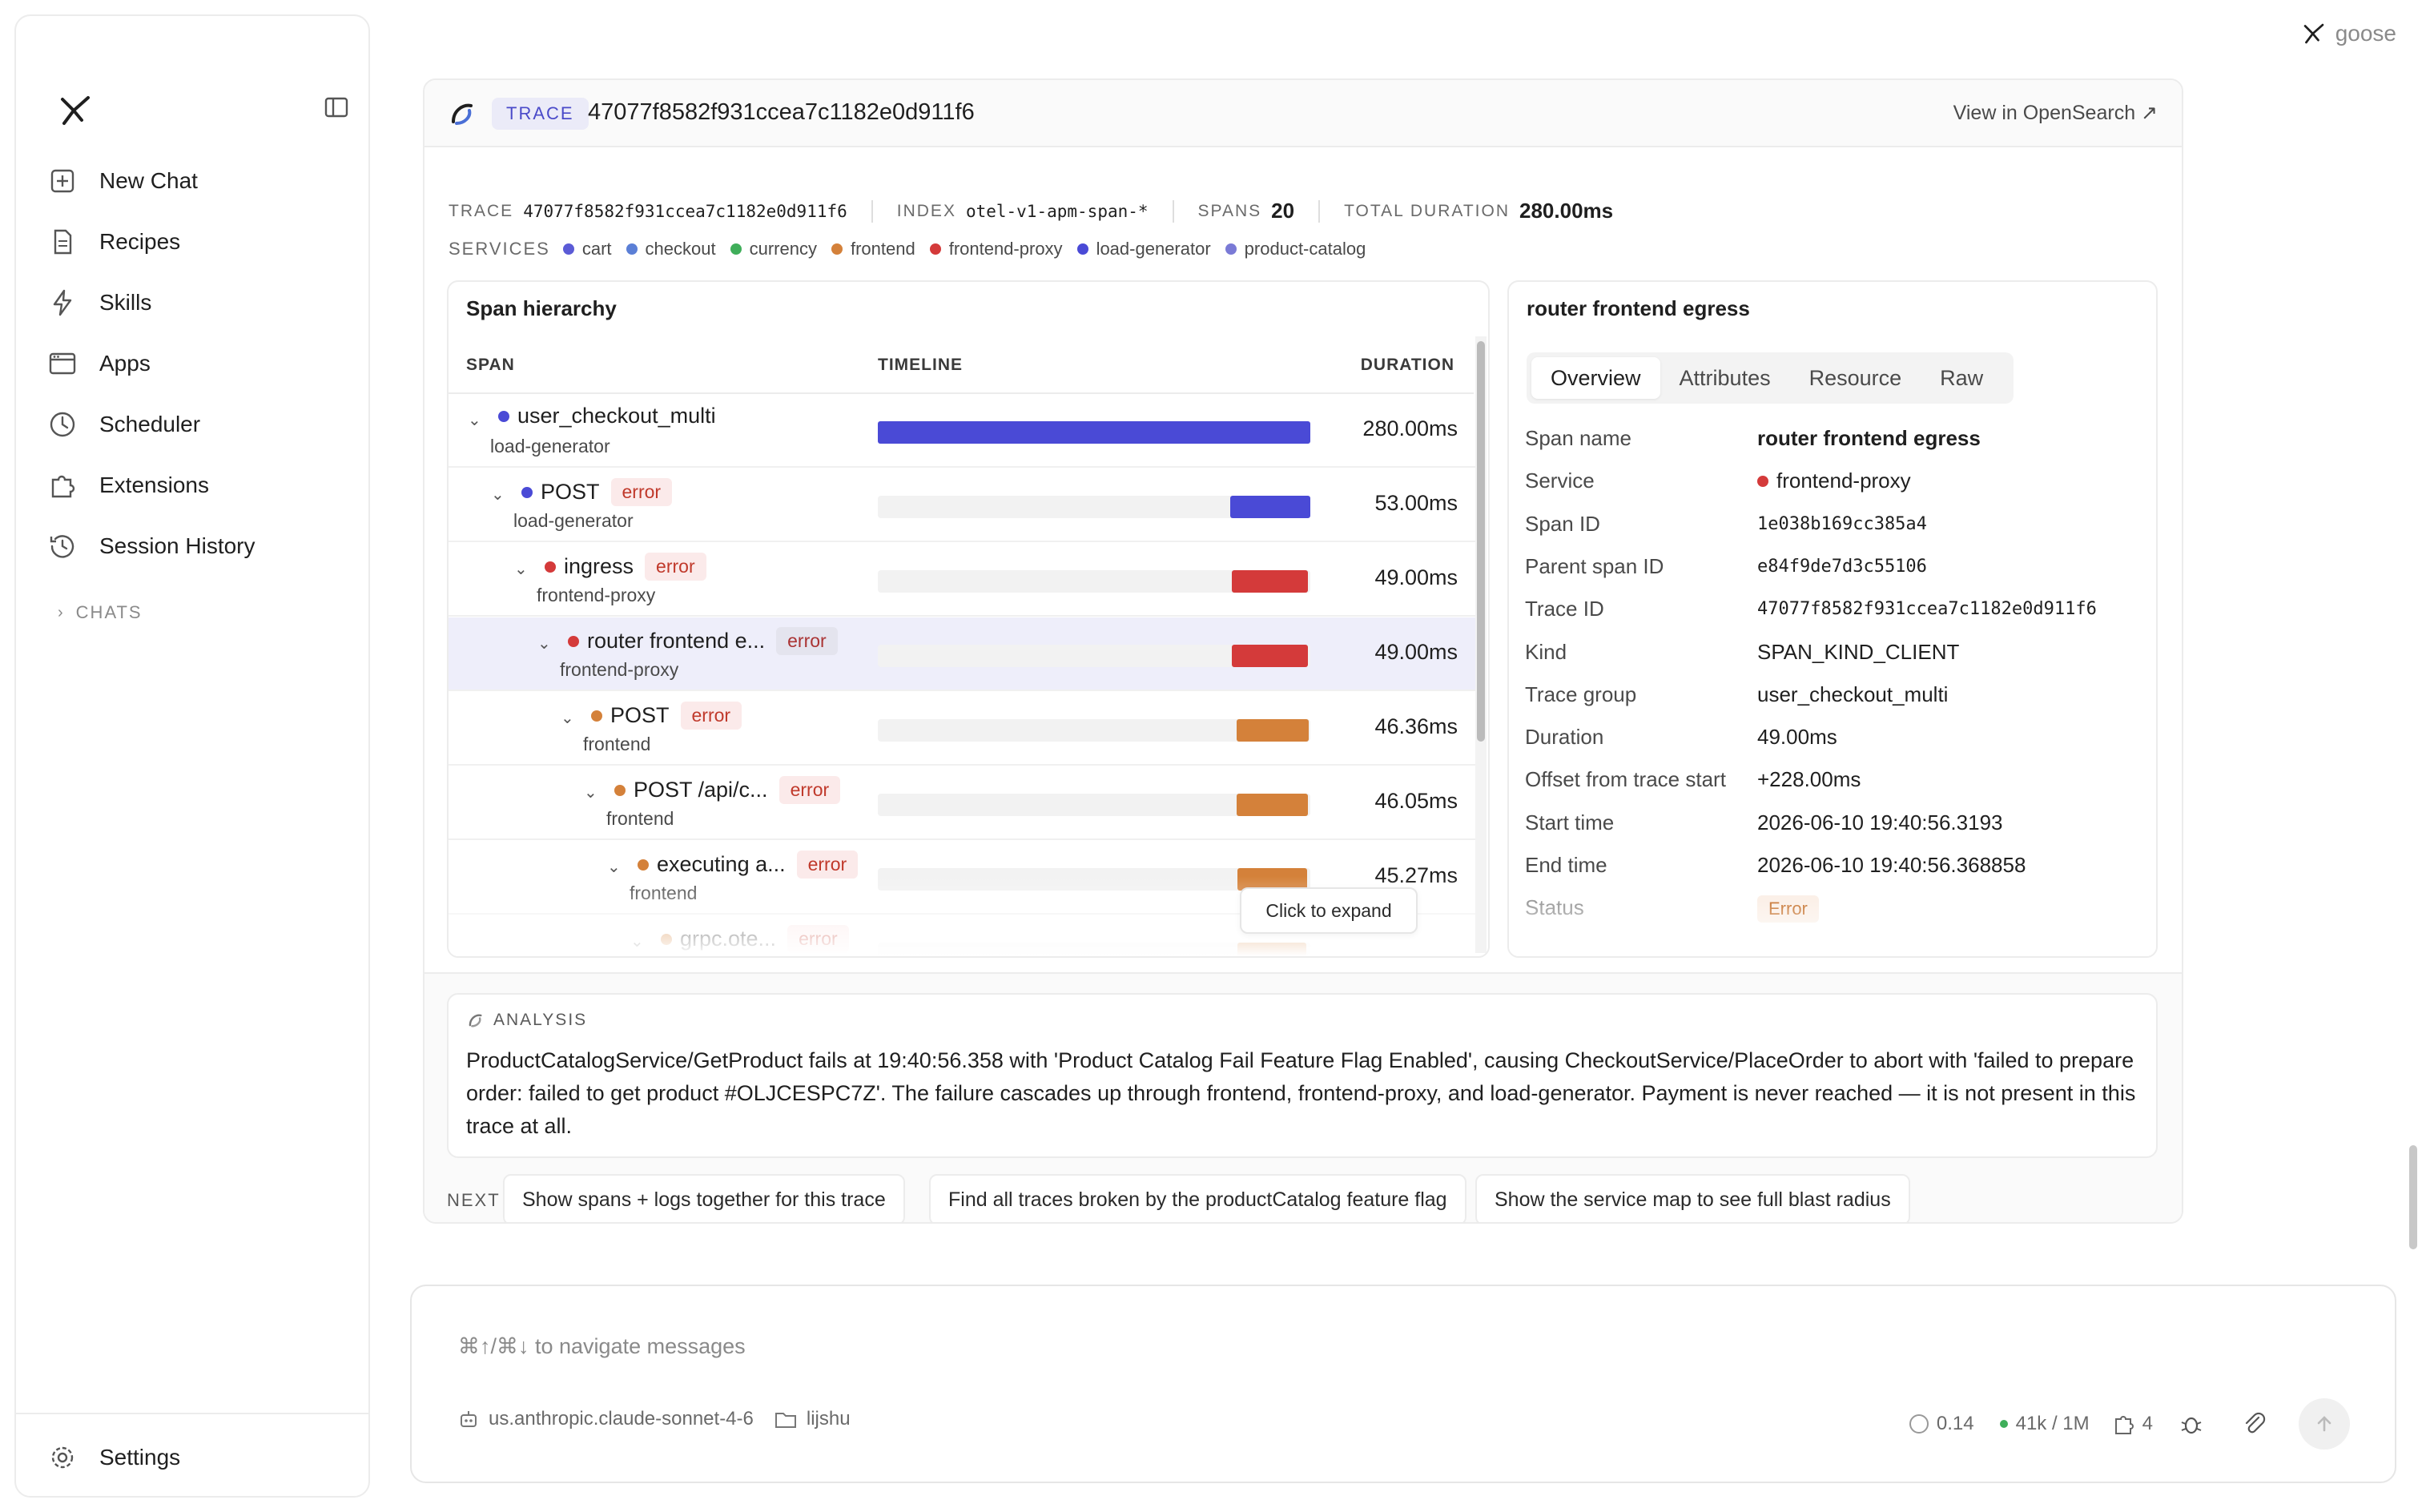  I want to click on trace-id-title: 47077f8582f931ccea7c1182e0d911f6, so click(781, 112).